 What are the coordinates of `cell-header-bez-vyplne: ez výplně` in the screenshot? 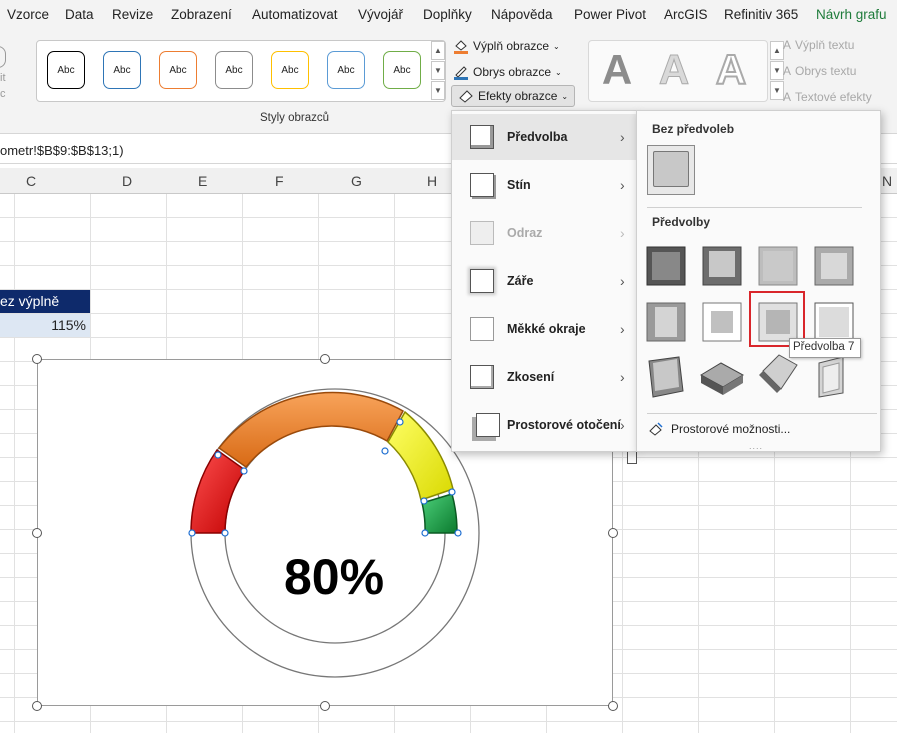 It's located at (45, 301).